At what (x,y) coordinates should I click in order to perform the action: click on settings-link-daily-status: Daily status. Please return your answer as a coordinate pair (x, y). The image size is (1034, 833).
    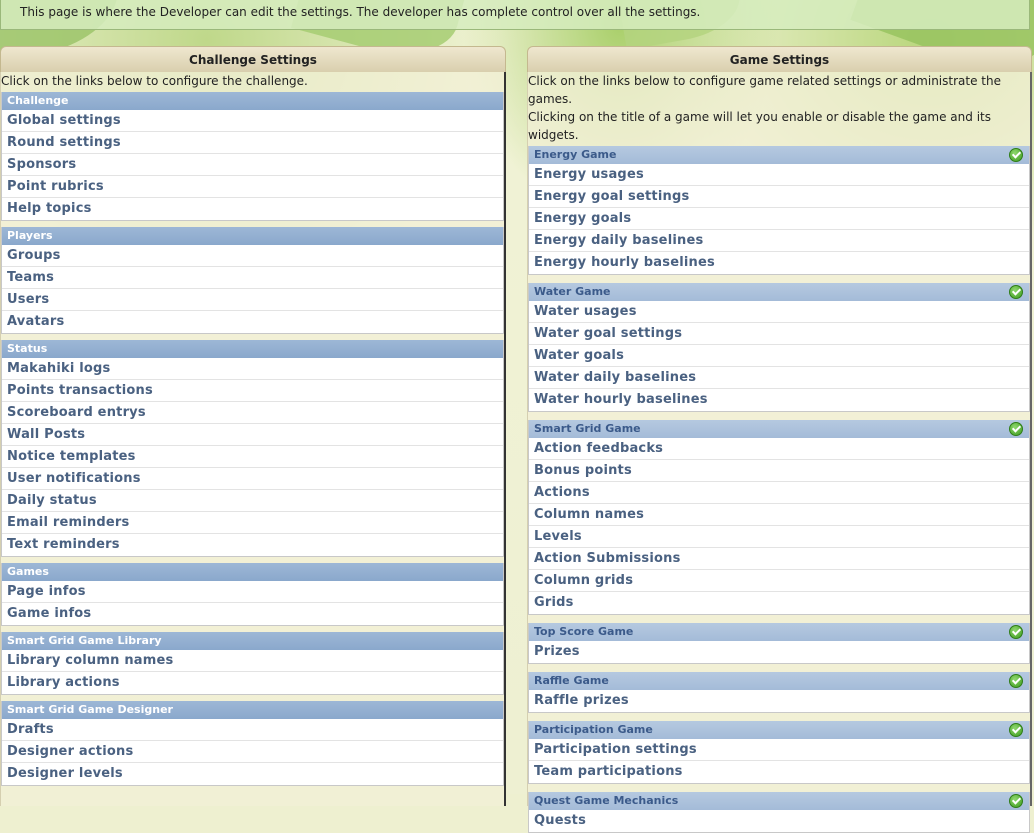
    Looking at the image, I should click on (252, 501).